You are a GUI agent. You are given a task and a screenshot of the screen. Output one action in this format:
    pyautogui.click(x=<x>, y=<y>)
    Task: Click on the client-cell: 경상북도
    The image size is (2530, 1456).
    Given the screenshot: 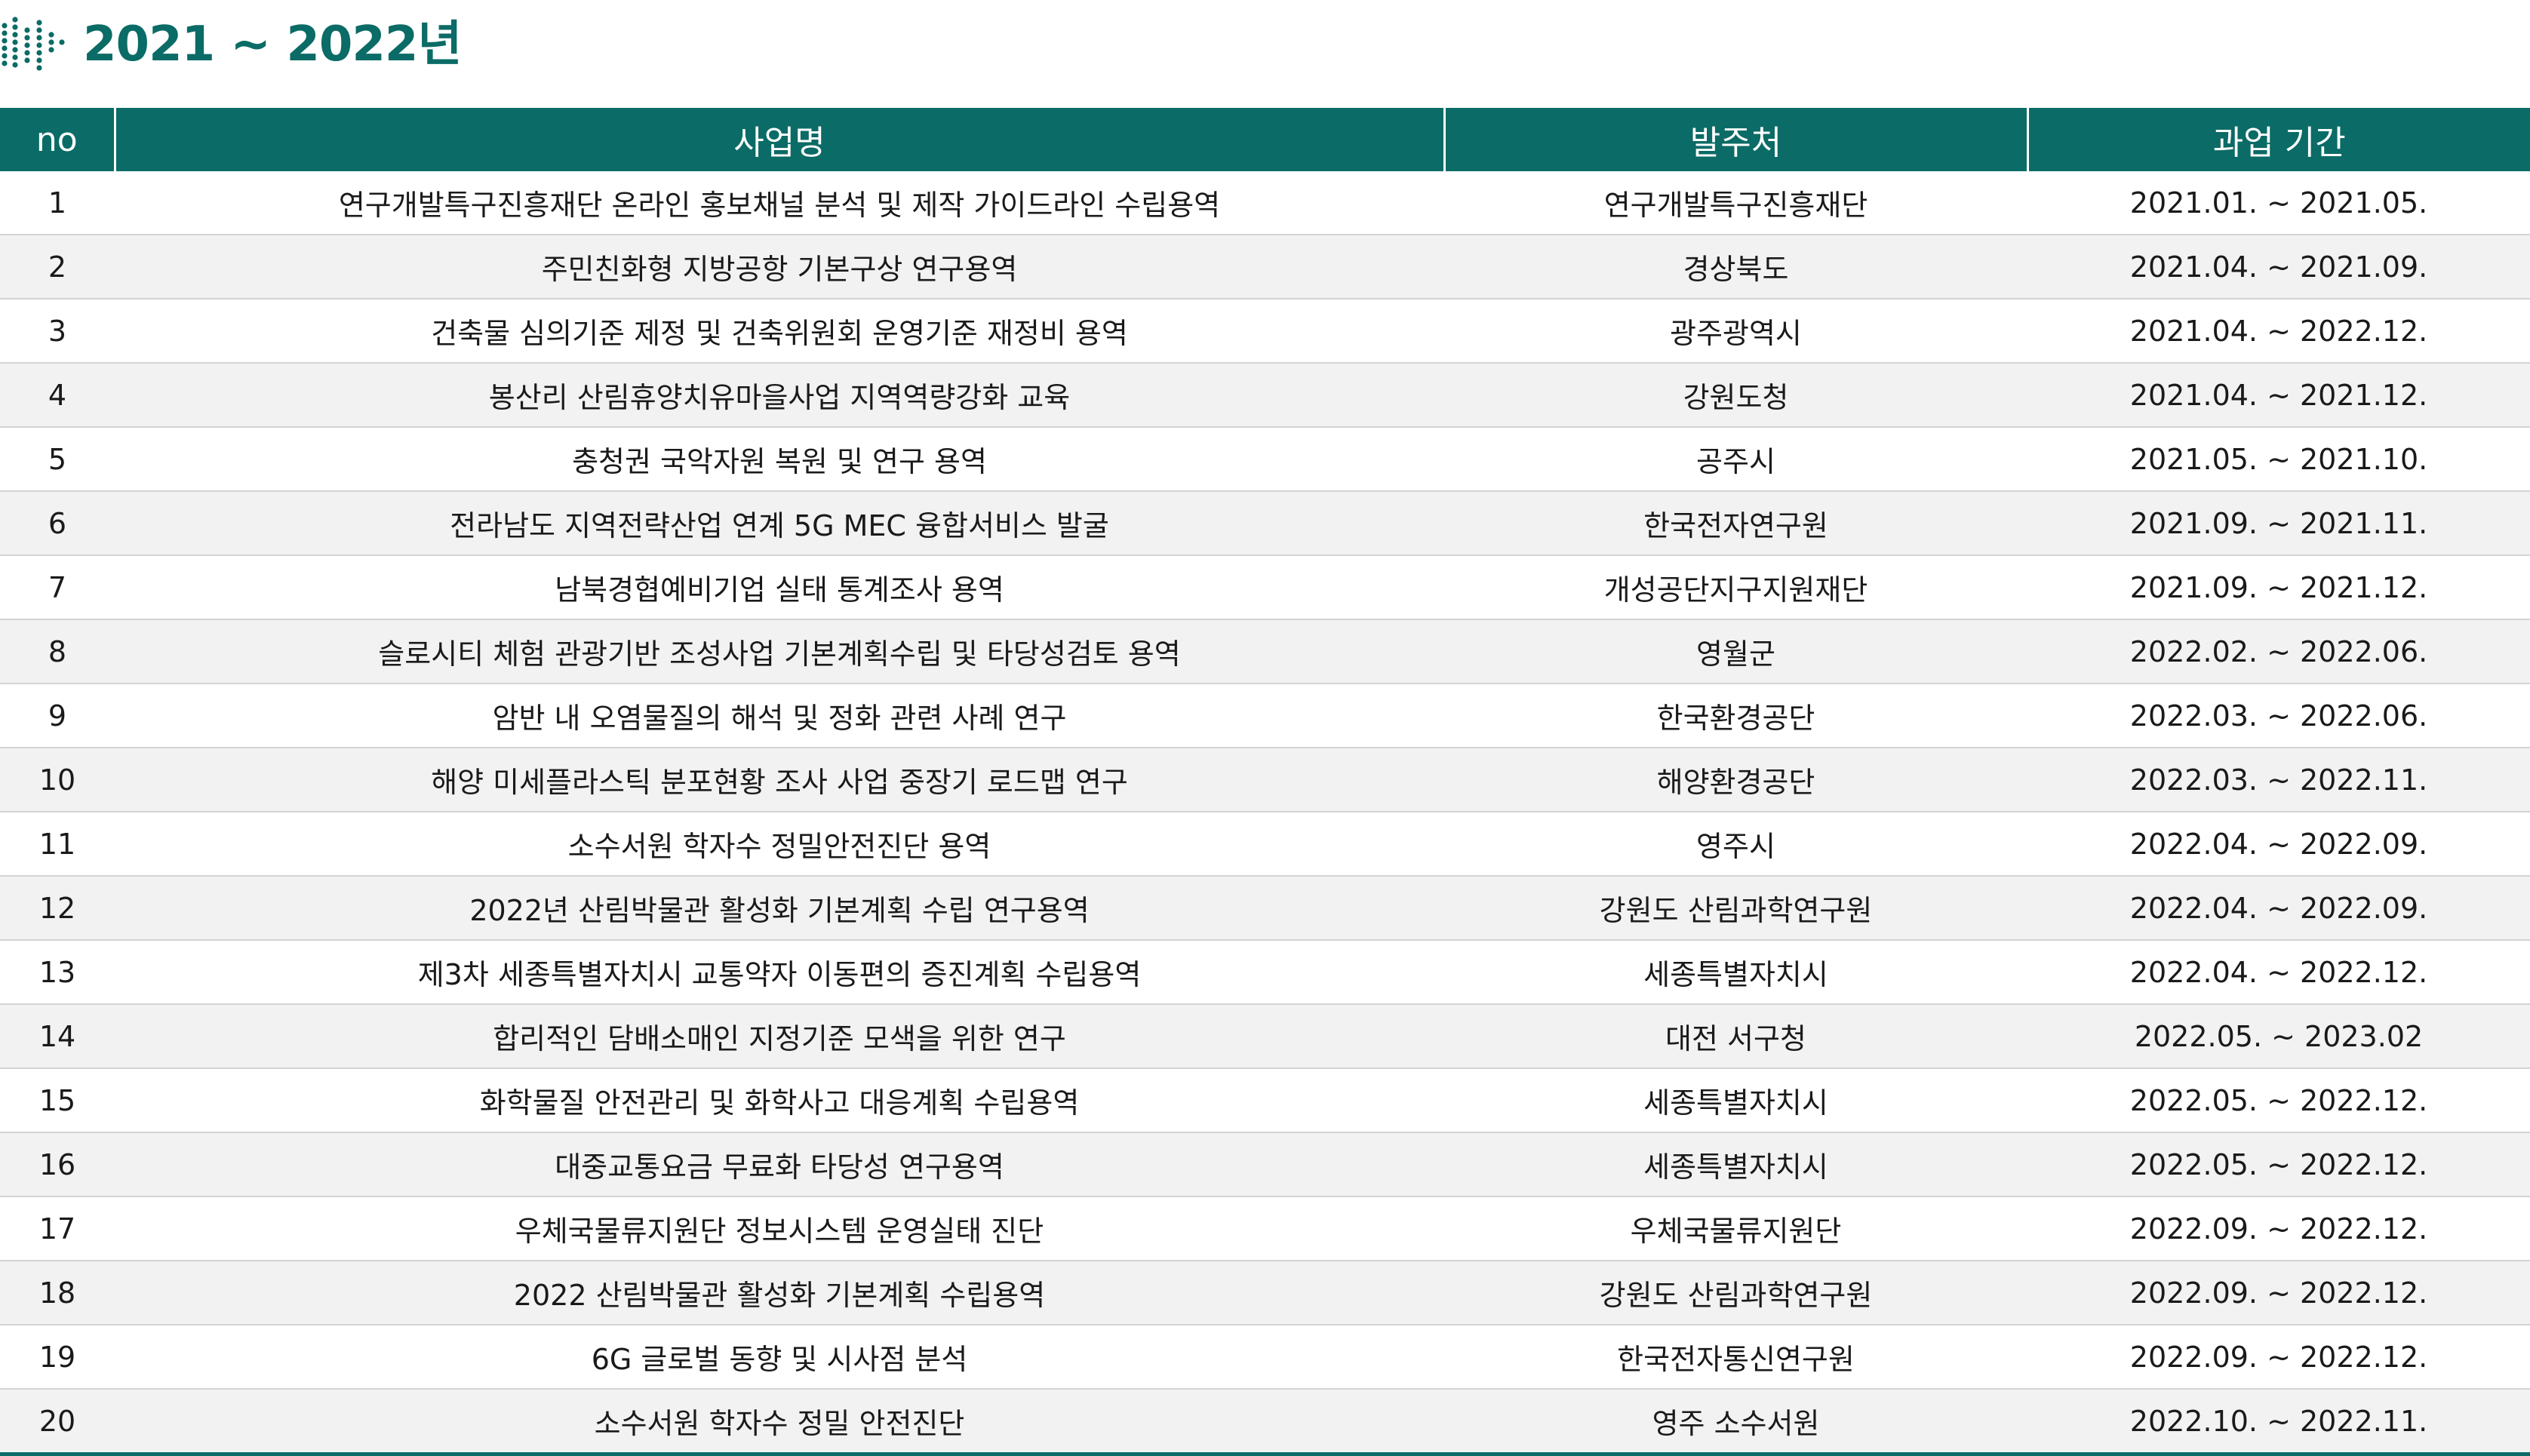 What is the action you would take?
    pyautogui.click(x=1735, y=267)
    